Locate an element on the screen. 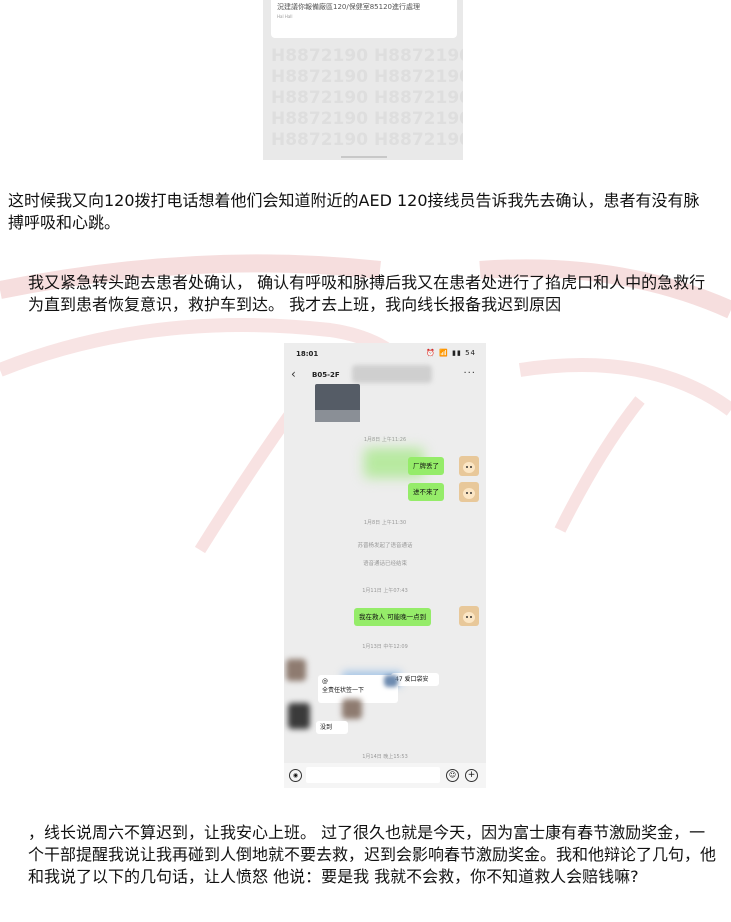 This screenshot has width=731, height=922. timestamp: 1月13日 中午12:09 is located at coordinates (385, 647).